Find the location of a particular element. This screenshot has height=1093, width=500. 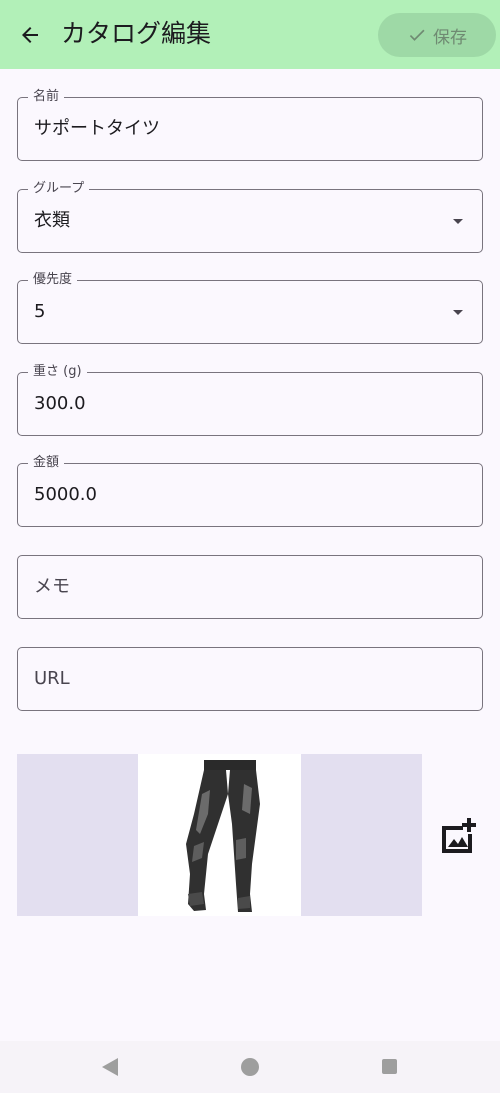

nav-back-icon is located at coordinates (110, 1067).